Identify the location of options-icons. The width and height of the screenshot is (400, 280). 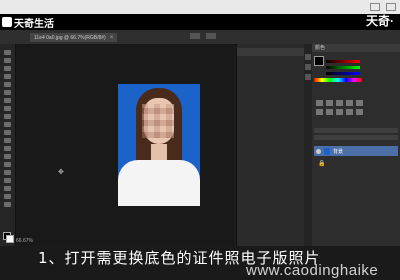
(203, 36).